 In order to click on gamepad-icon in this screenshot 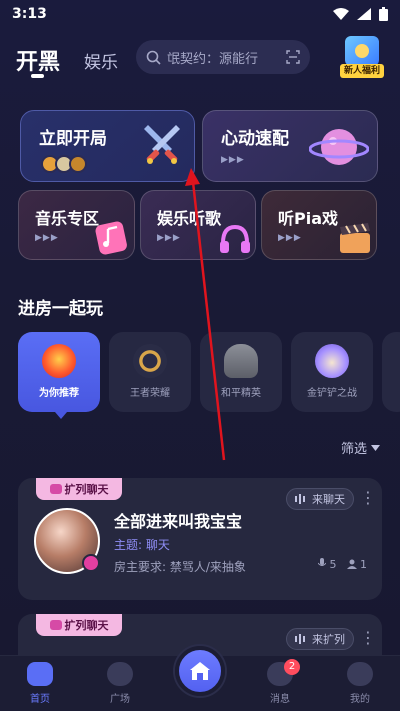, I will do `click(40, 674)`.